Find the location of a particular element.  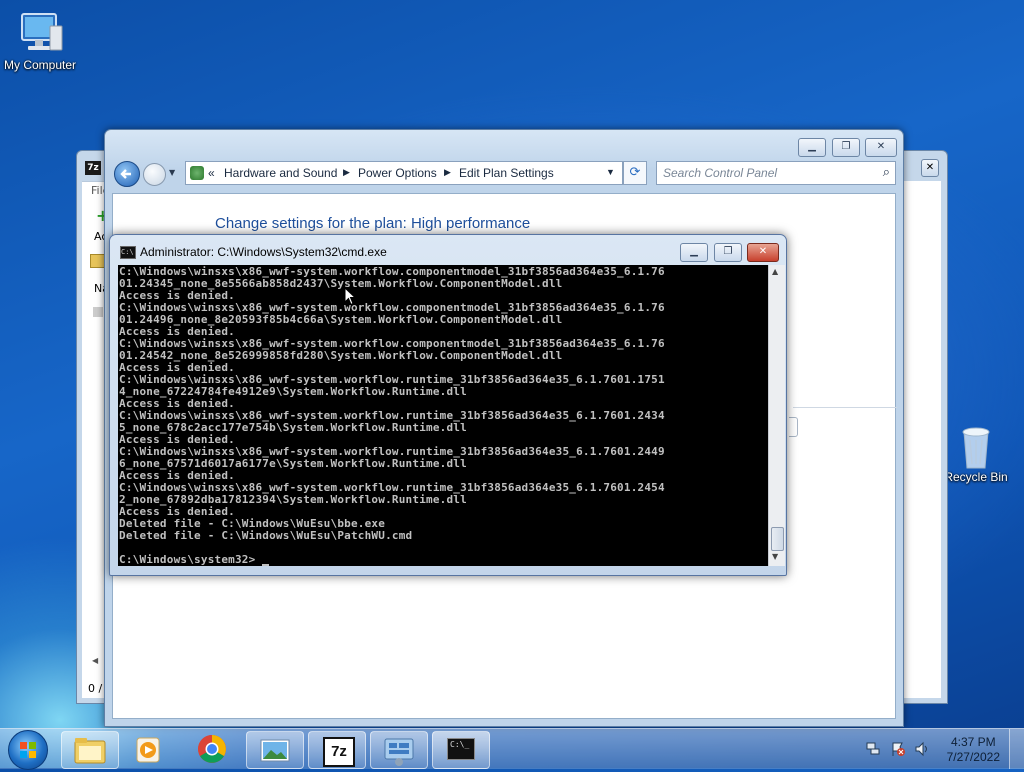

folder-icon is located at coordinates (90, 751).